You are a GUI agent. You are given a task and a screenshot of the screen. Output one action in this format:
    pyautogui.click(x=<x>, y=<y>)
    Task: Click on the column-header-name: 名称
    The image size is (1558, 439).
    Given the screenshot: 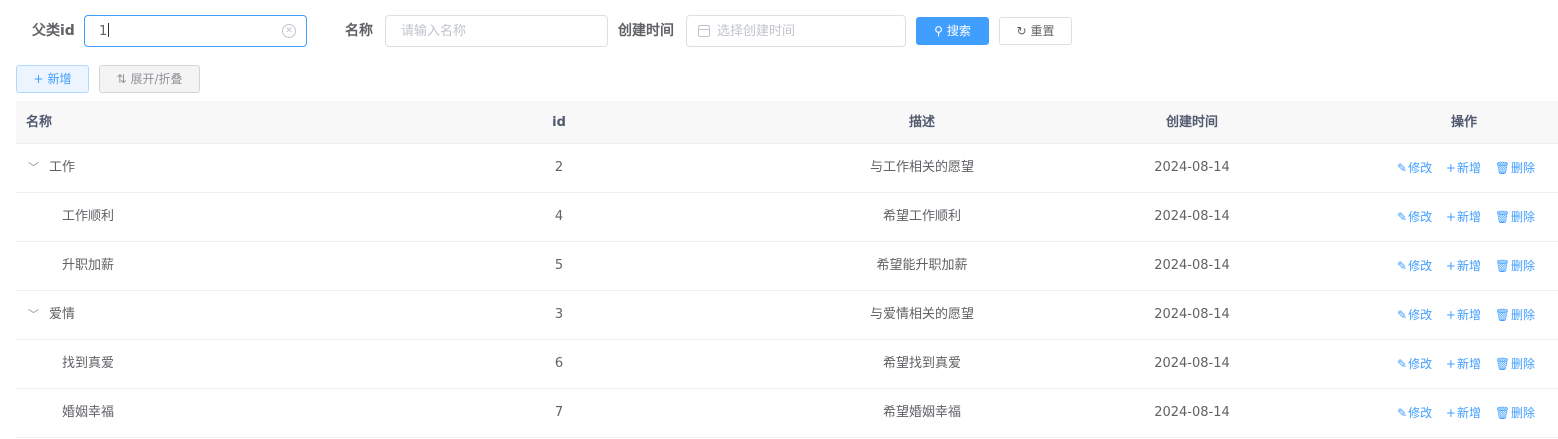 What is the action you would take?
    pyautogui.click(x=39, y=122)
    